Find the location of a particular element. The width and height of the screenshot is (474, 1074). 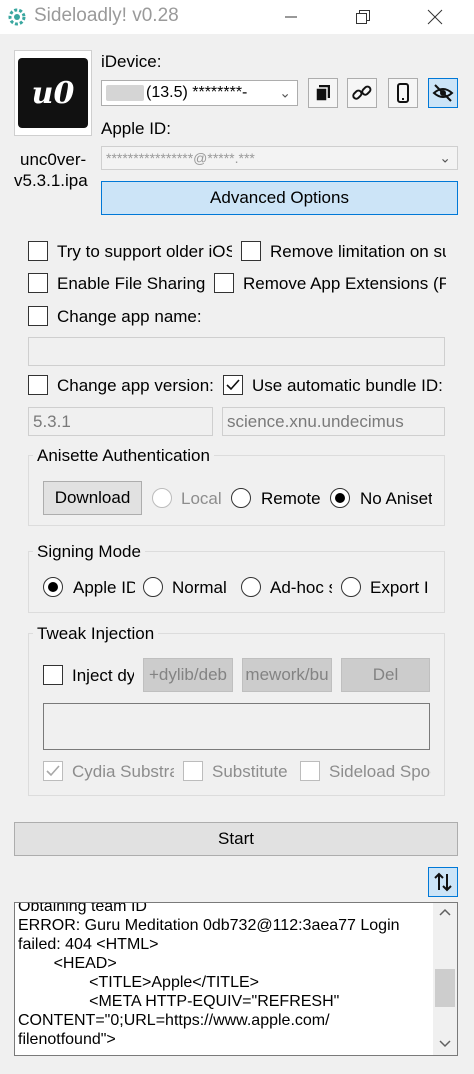

sort-arrows-icon is located at coordinates (443, 882).